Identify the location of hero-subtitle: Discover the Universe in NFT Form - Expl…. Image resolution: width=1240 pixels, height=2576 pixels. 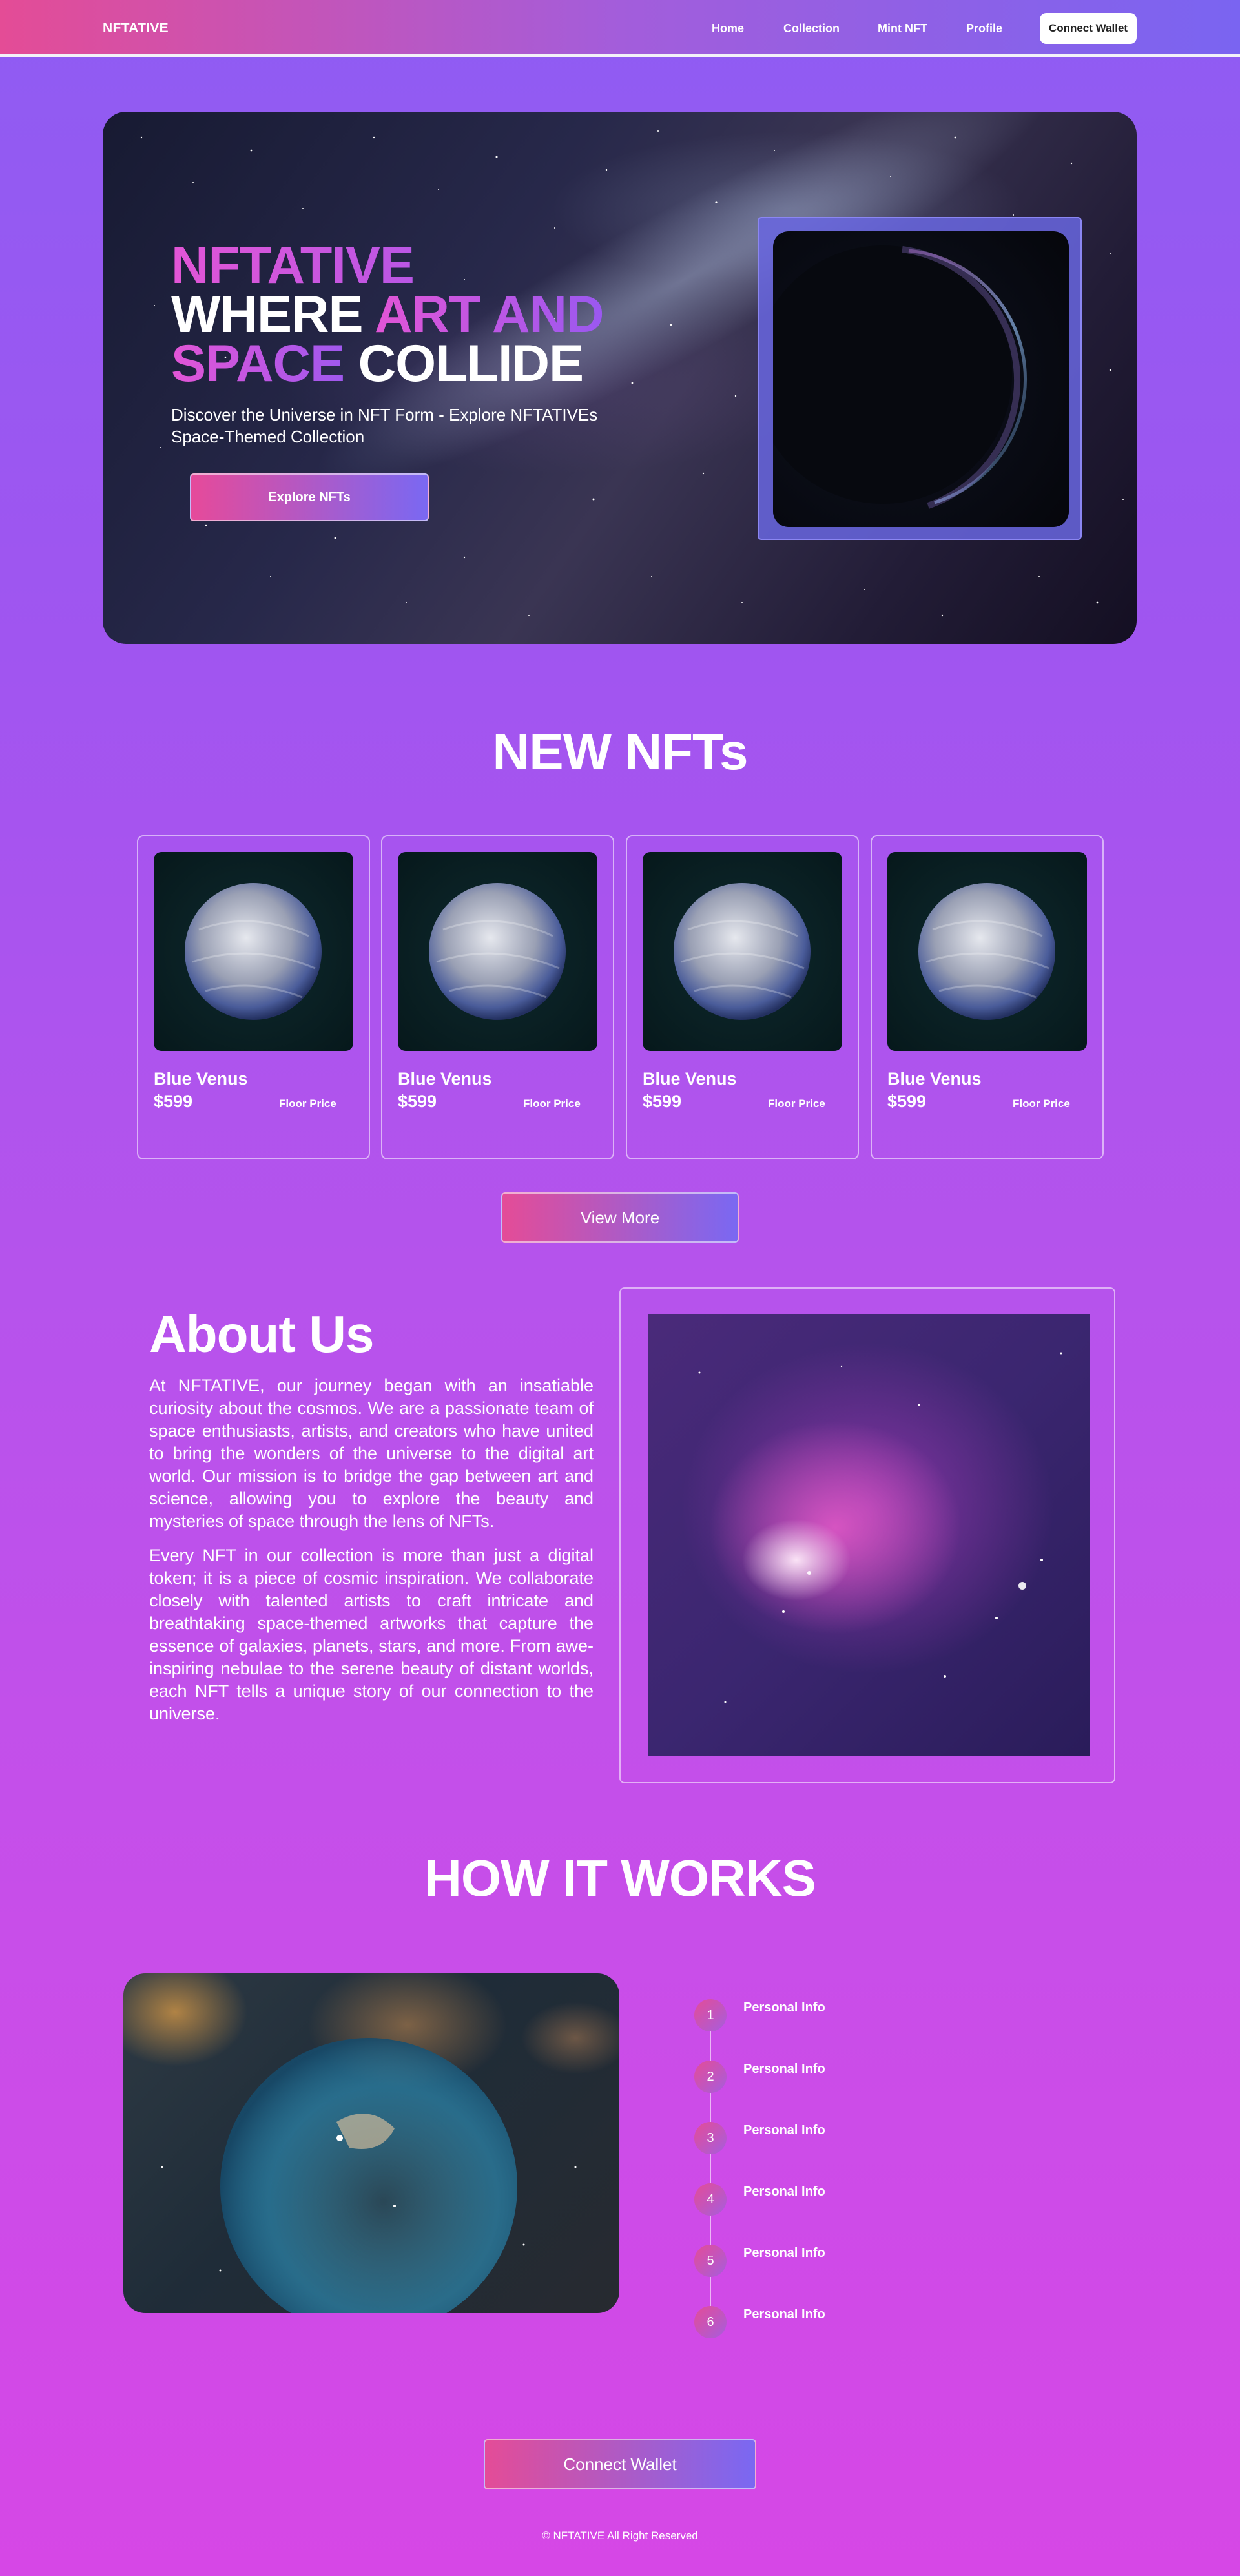
(385, 425).